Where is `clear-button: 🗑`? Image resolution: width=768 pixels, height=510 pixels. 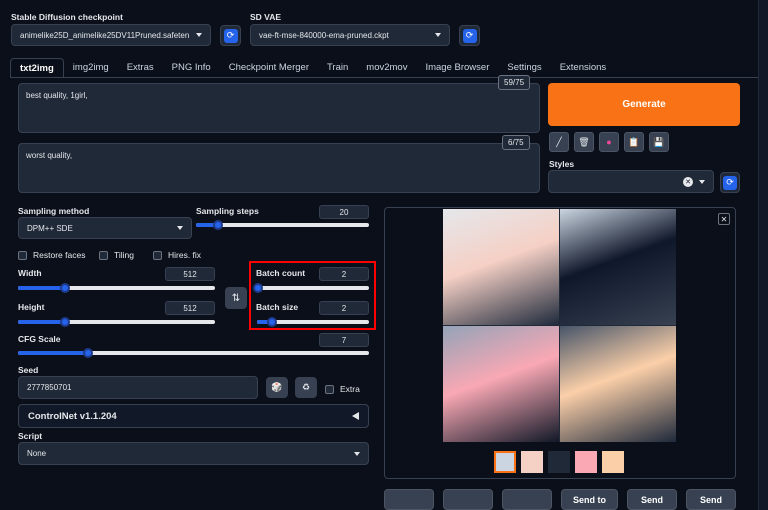
clear-button: 🗑 is located at coordinates (584, 142).